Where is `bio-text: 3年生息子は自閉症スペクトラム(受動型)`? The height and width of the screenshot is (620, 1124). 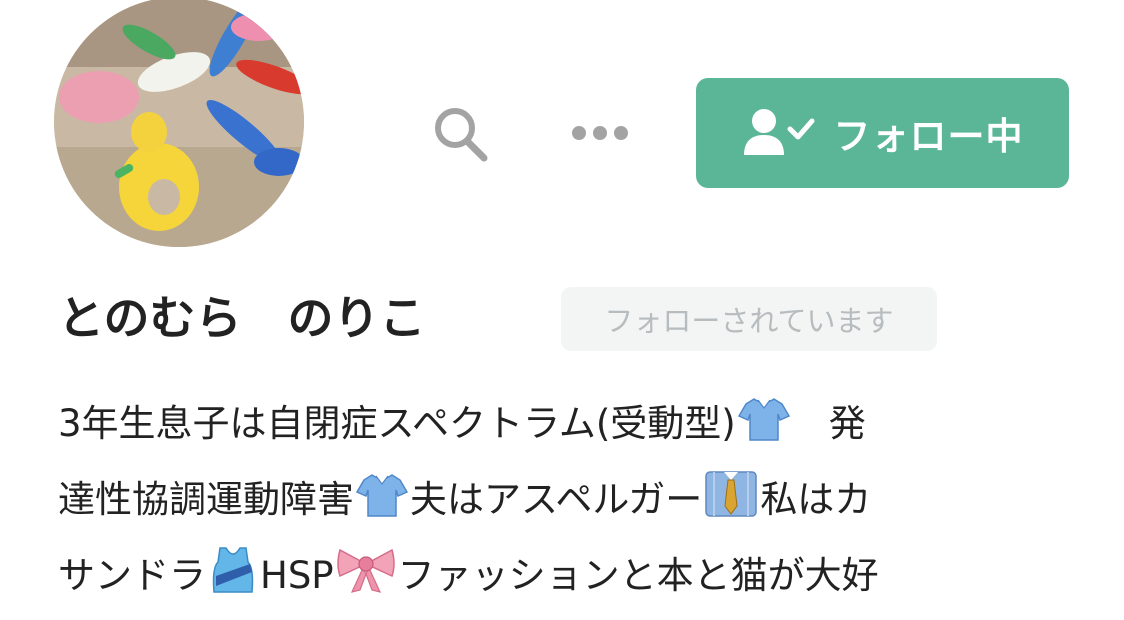
bio-text: 3年生息子は自閉症スペクトラム(受動型) is located at coordinates (397, 423).